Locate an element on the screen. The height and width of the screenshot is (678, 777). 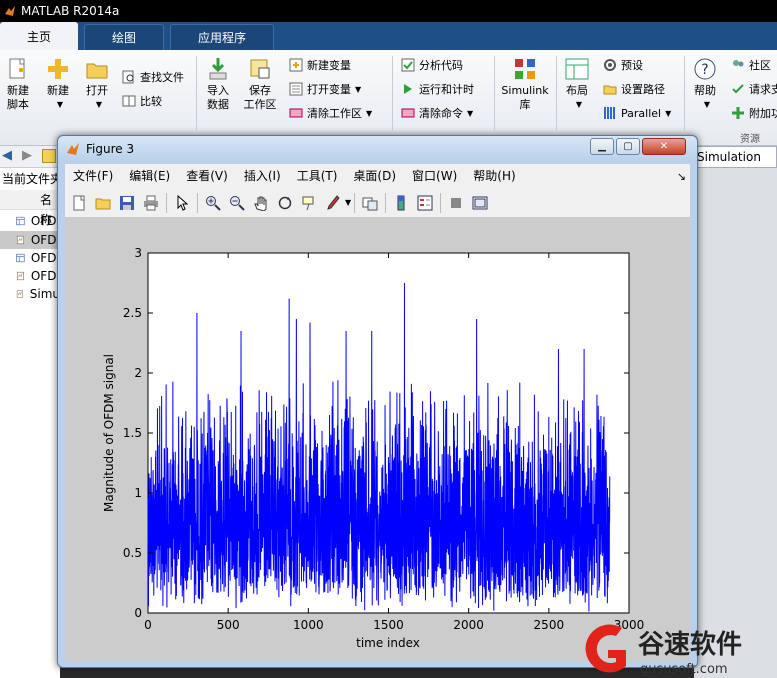
new-label: 新建 is located at coordinates (58, 90).